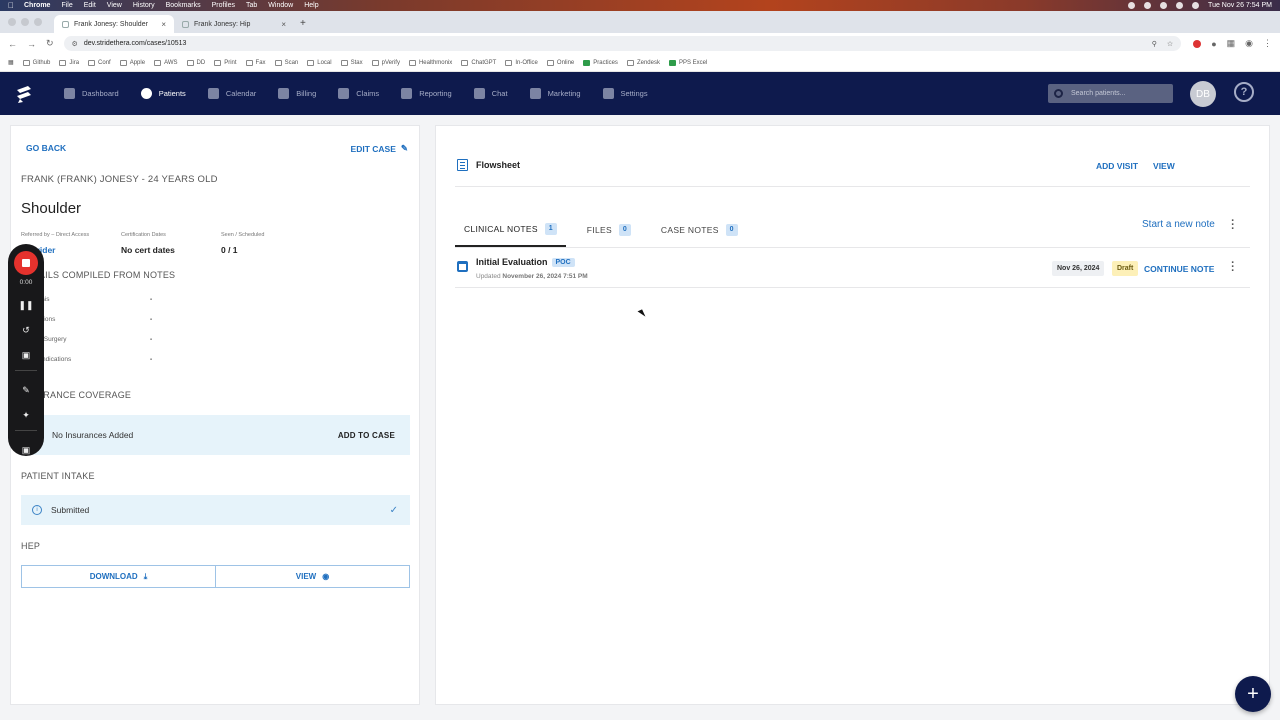 This screenshot has width=1280, height=720. What do you see at coordinates (31, 44) in the screenshot?
I see `forward-arrow-icon: →` at bounding box center [31, 44].